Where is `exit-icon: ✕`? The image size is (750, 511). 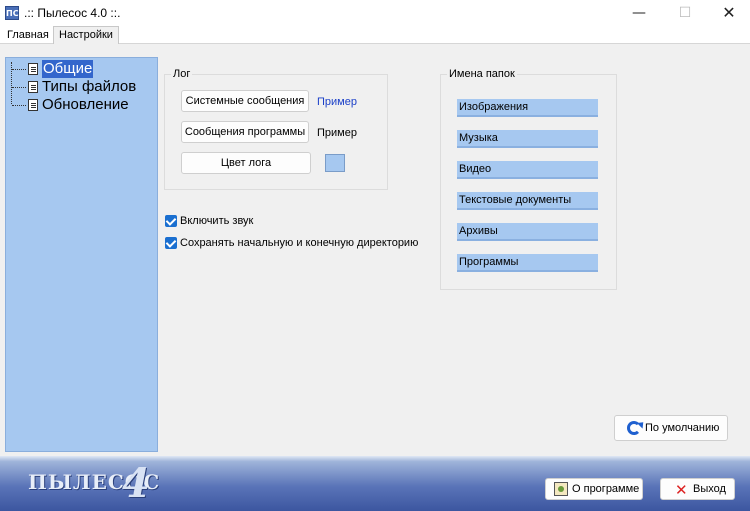 exit-icon: ✕ is located at coordinates (681, 490).